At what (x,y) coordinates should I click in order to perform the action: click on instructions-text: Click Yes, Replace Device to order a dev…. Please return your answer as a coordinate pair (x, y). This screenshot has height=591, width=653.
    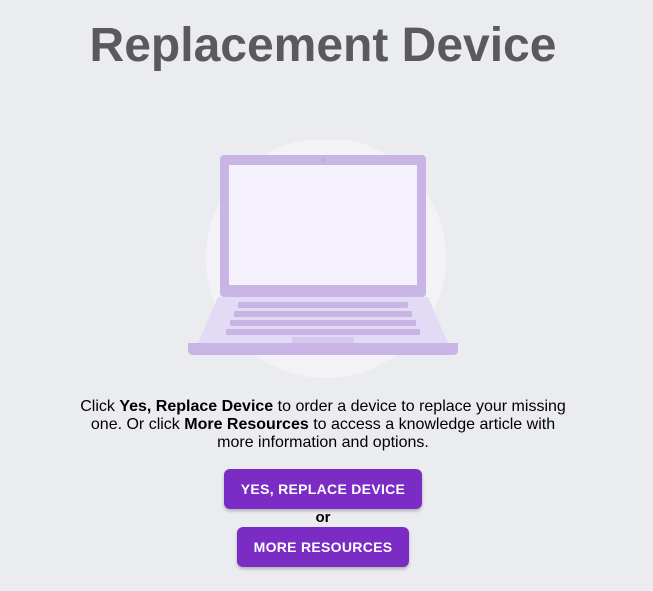
    Looking at the image, I should click on (323, 424).